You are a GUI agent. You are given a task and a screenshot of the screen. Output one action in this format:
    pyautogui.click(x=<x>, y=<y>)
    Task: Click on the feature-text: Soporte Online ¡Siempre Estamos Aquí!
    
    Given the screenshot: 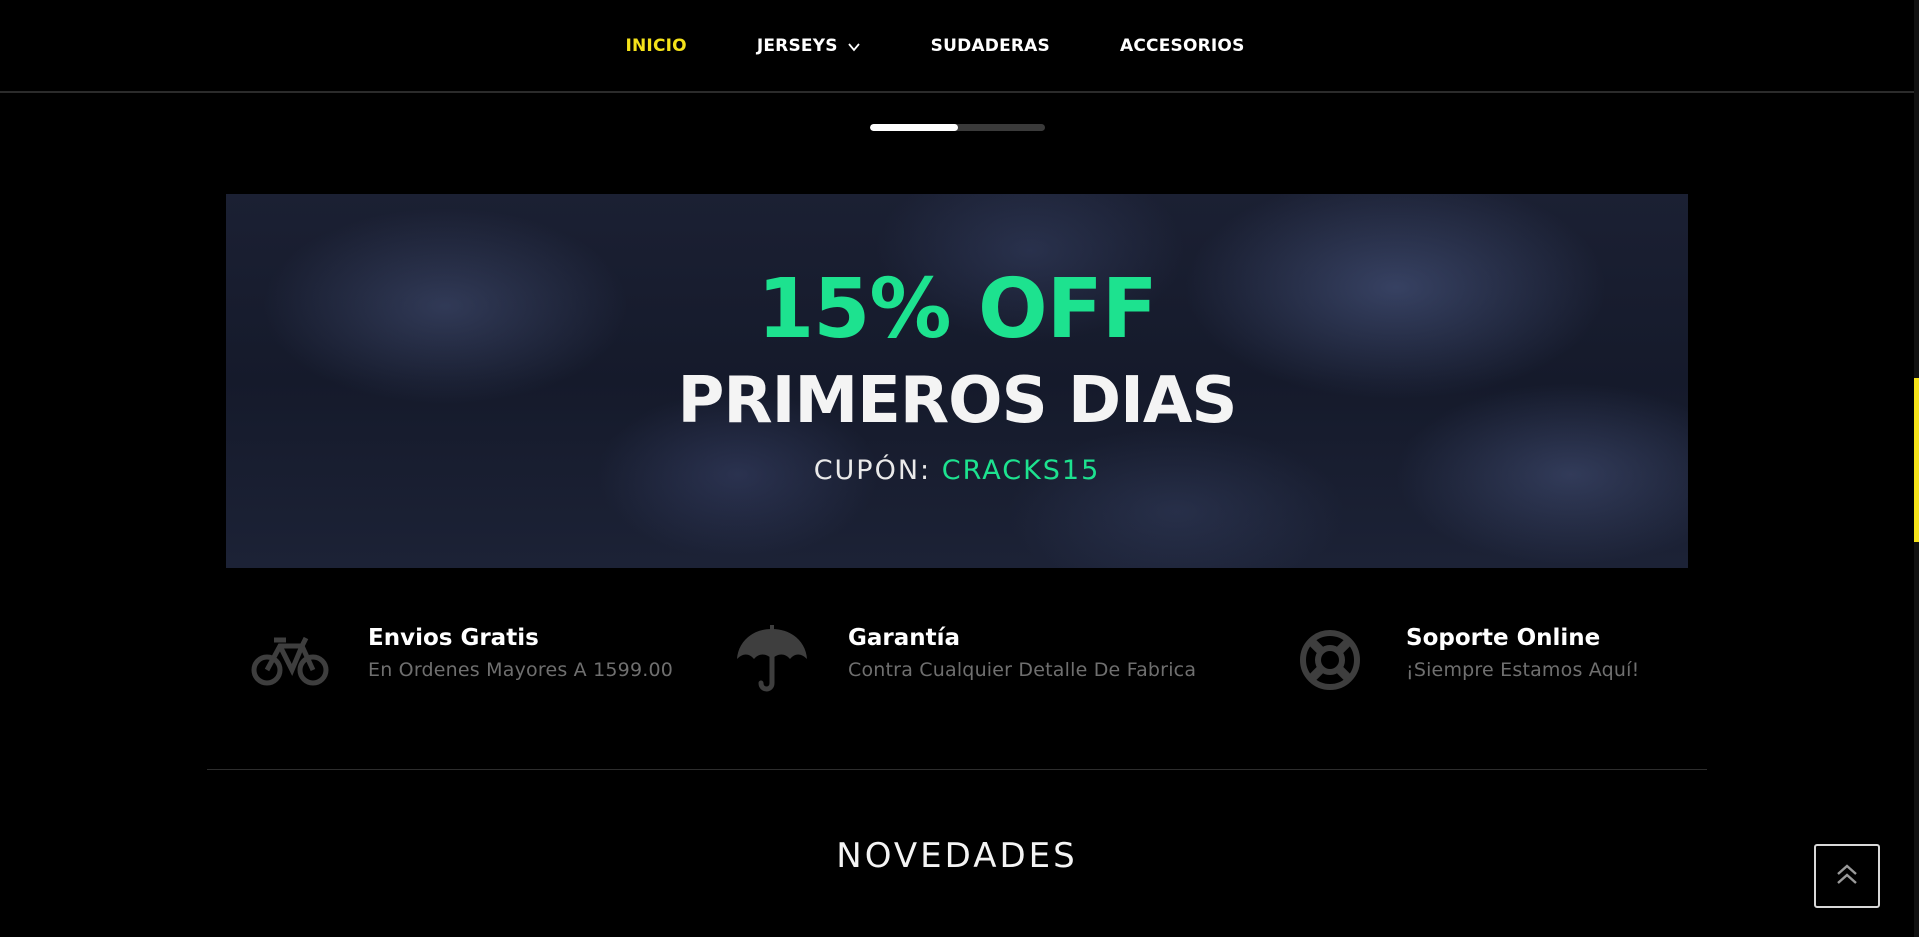 What is the action you would take?
    pyautogui.click(x=1522, y=653)
    